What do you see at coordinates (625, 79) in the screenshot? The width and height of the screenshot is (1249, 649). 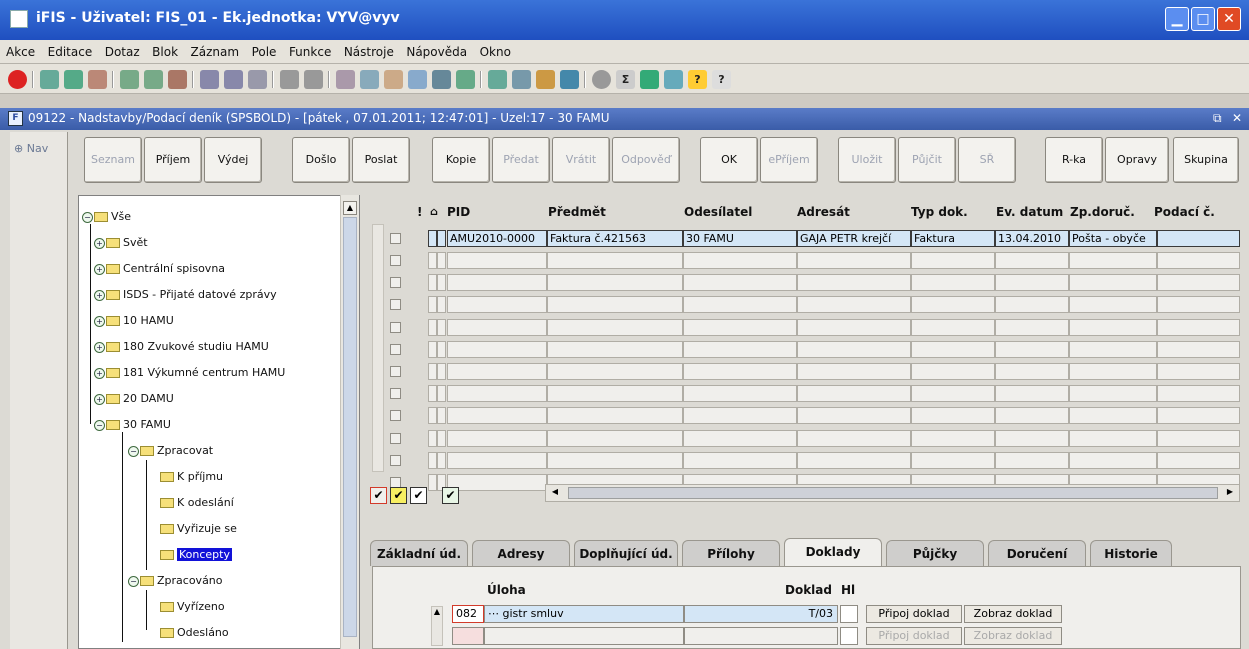 I see `sum-icon: Σ` at bounding box center [625, 79].